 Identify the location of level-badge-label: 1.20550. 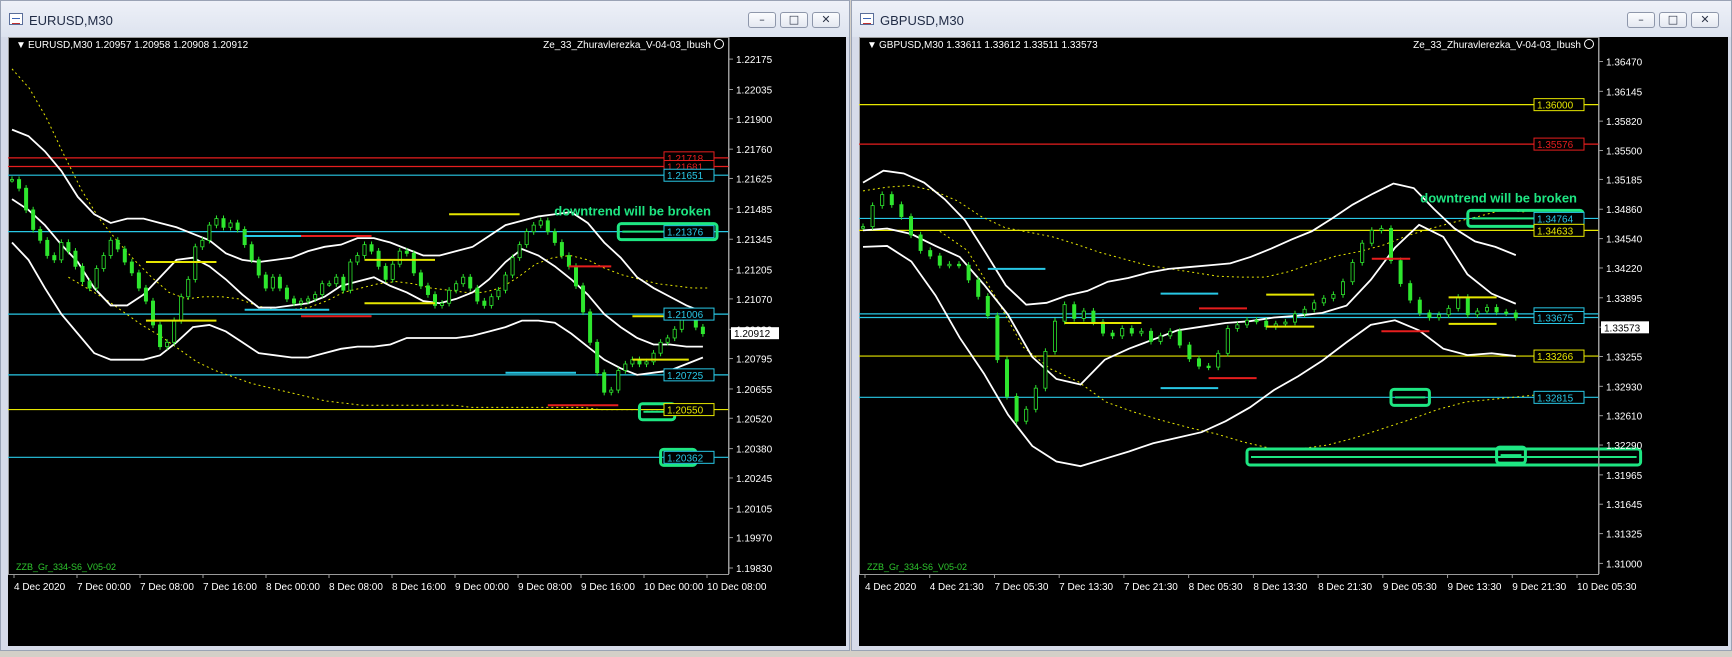
(685, 411).